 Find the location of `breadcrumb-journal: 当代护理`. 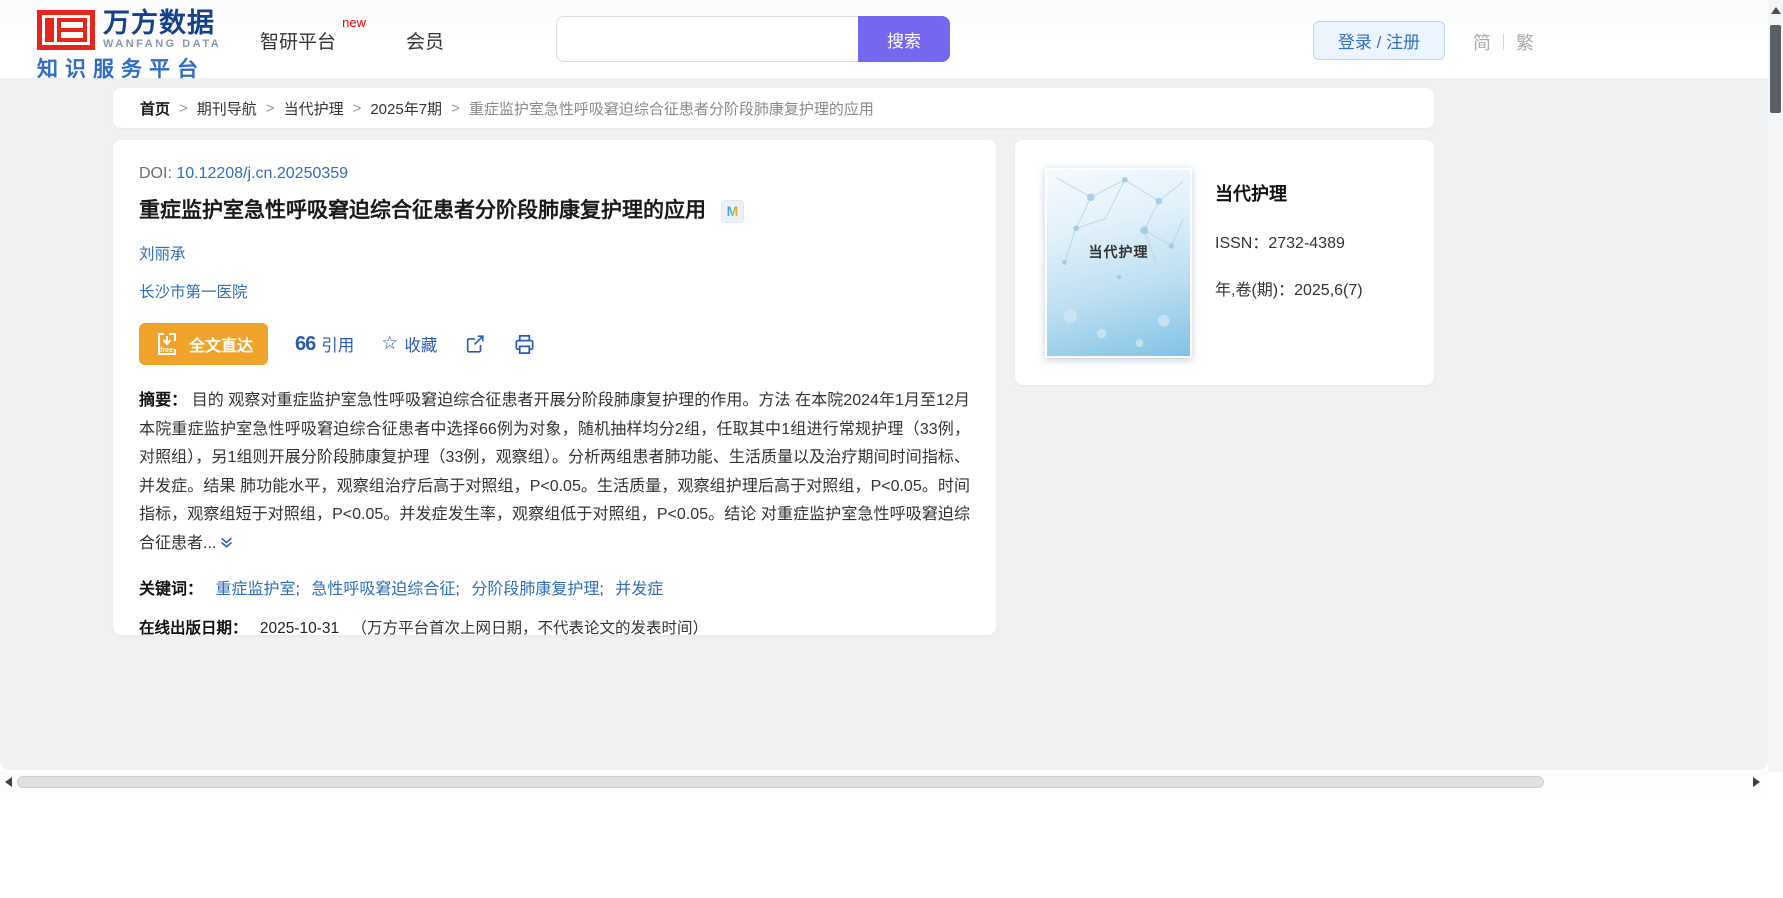

breadcrumb-journal: 当代护理 is located at coordinates (314, 108).